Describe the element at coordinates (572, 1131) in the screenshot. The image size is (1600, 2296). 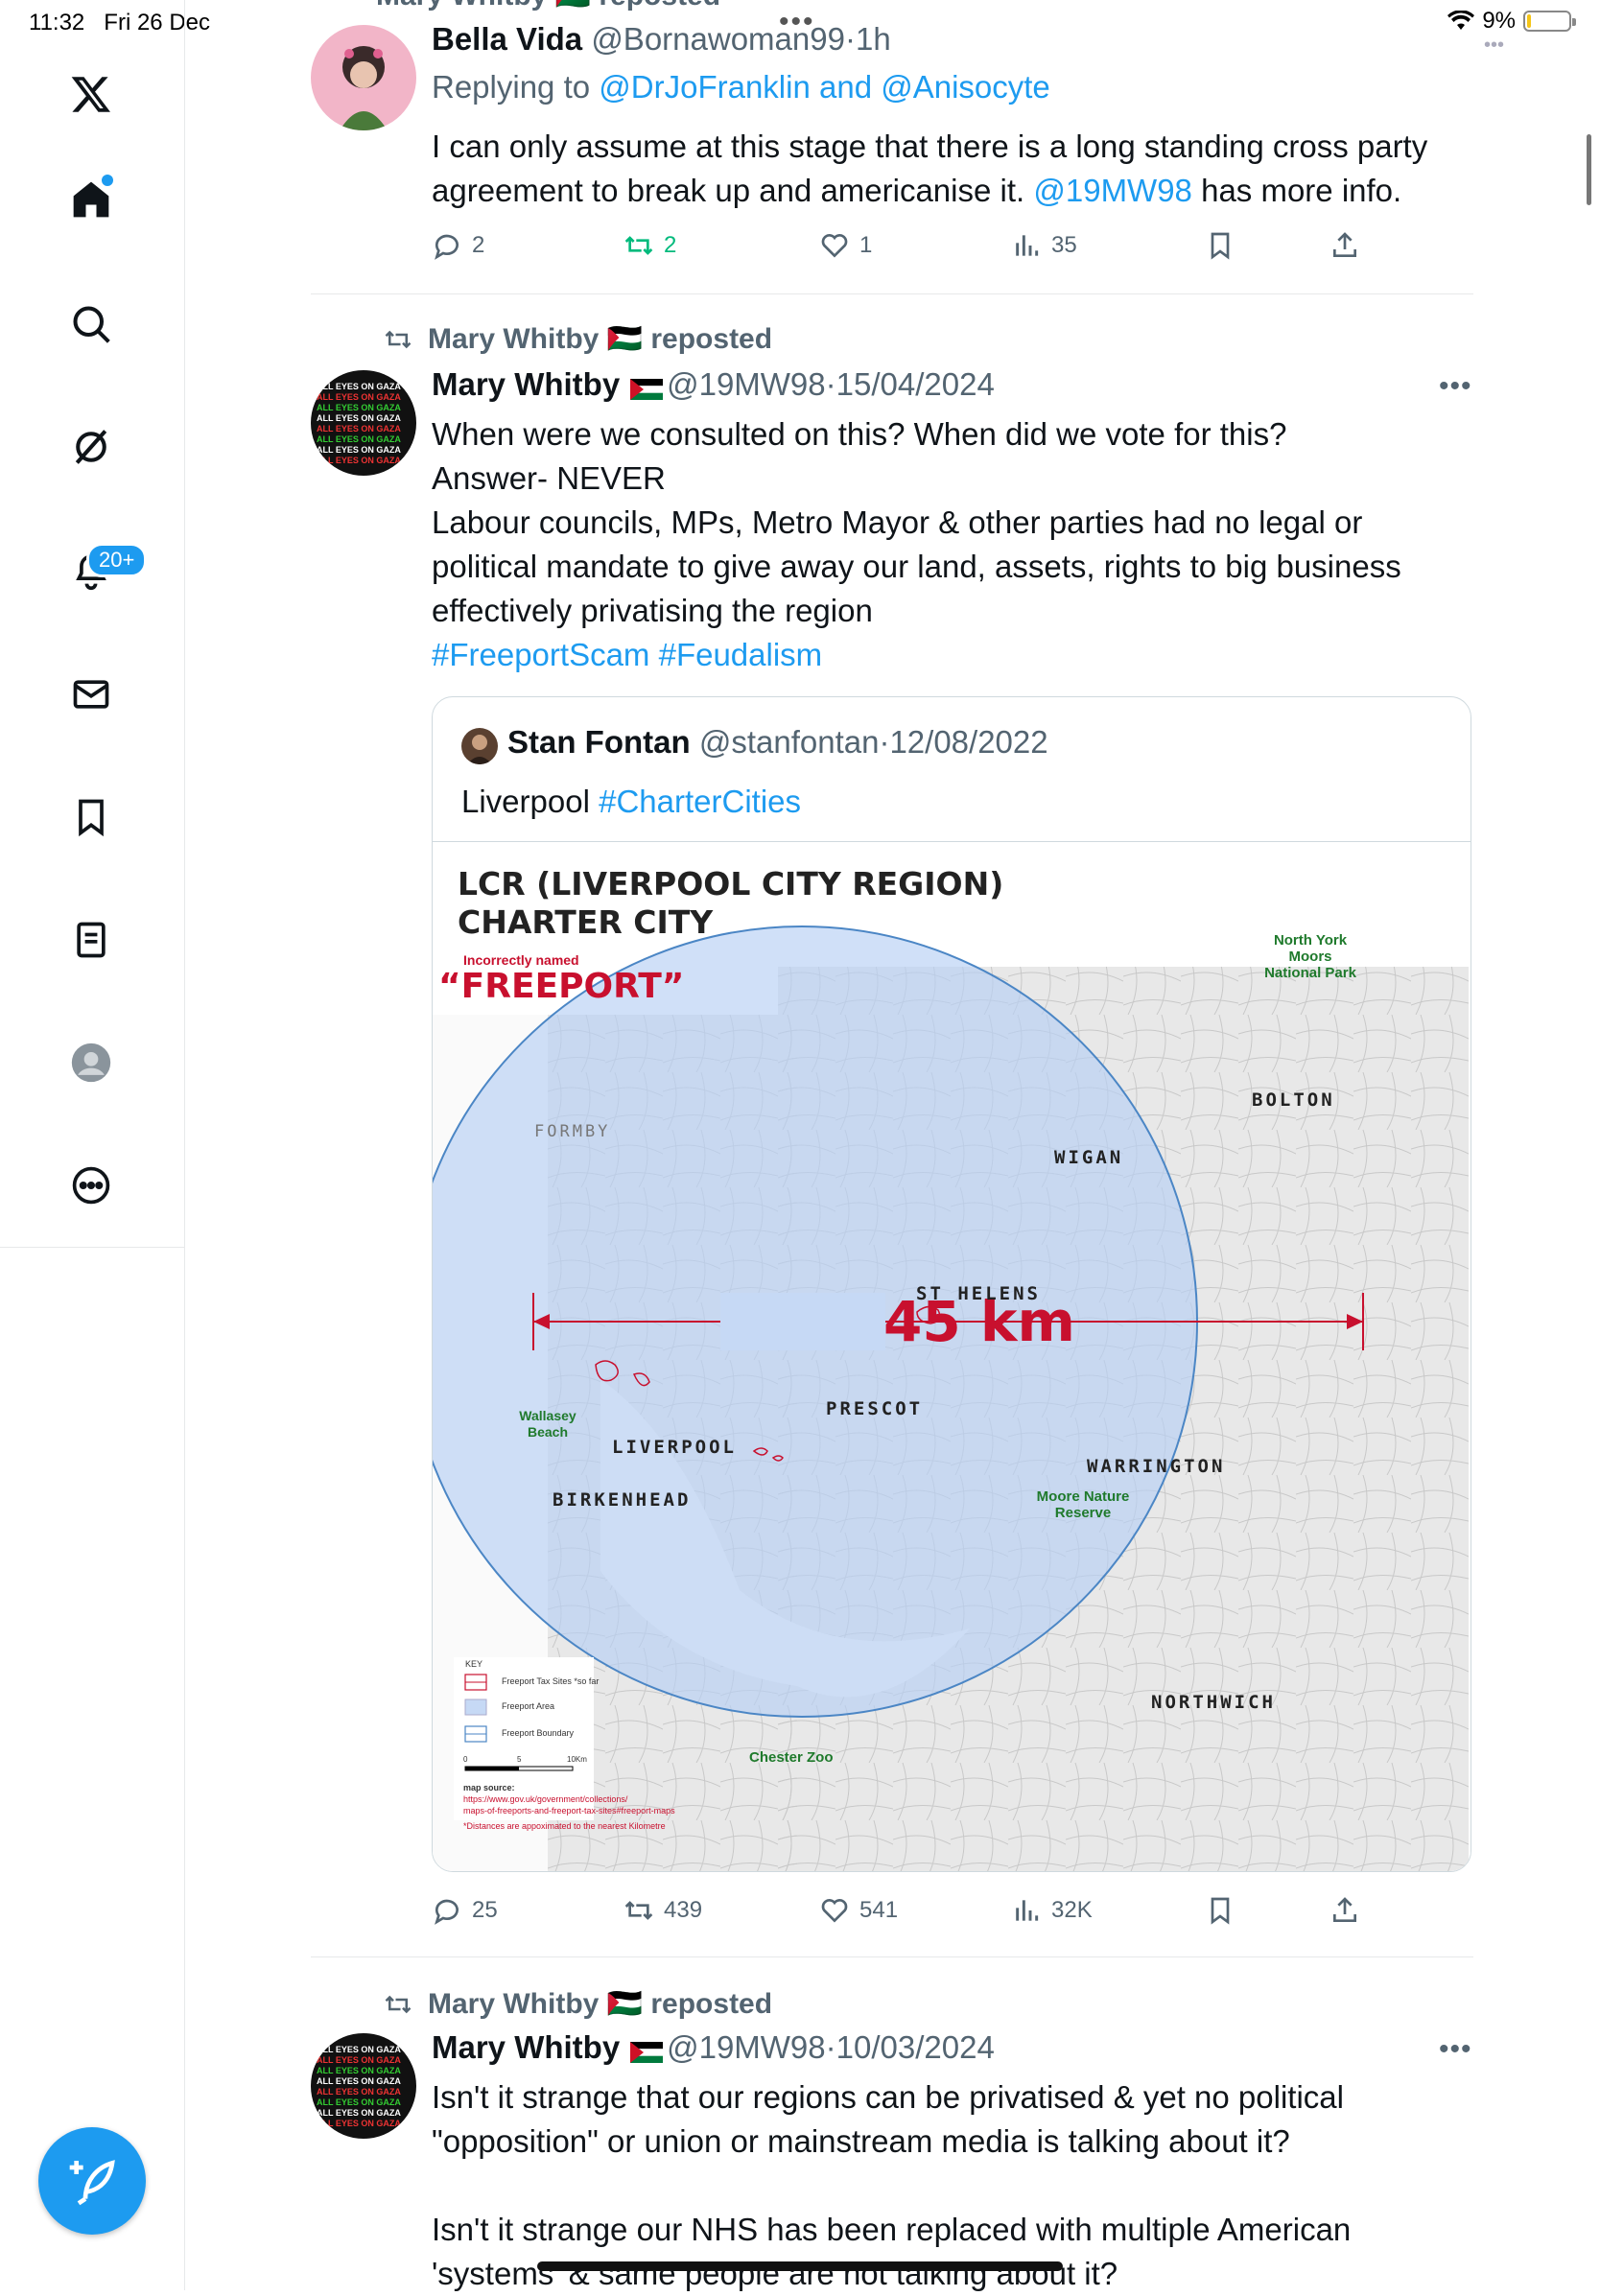
I see `place-formby: FORMBY` at that location.